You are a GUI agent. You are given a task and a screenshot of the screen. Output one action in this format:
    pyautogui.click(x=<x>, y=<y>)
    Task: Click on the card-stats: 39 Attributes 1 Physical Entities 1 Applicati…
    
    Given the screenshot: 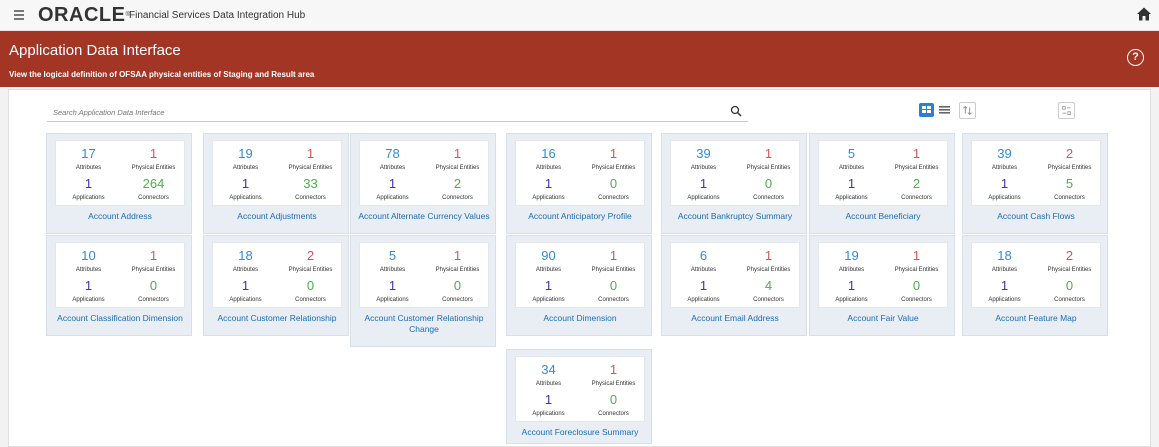 What is the action you would take?
    pyautogui.click(x=735, y=173)
    